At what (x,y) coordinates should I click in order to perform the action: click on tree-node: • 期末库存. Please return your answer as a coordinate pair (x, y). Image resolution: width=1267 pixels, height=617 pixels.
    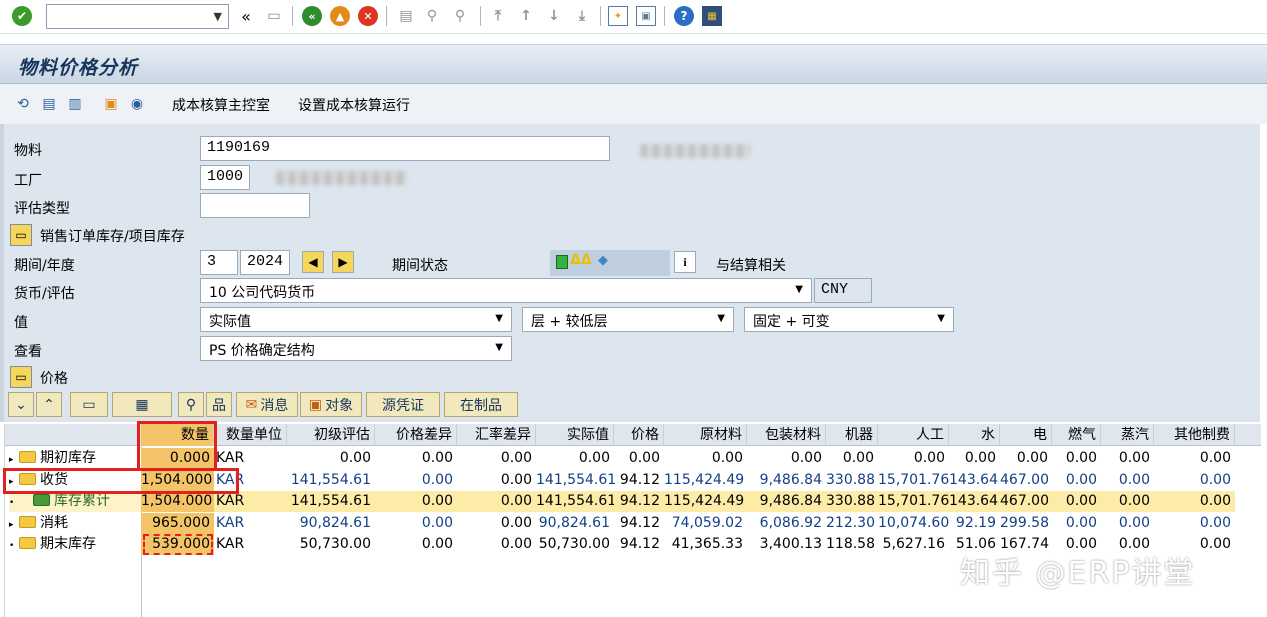
    Looking at the image, I should click on (75, 544).